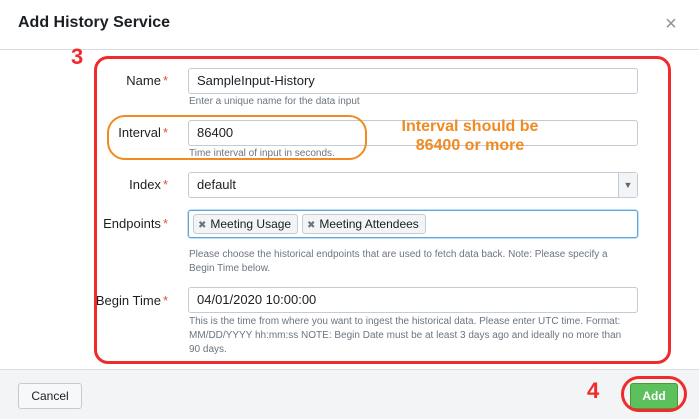 This screenshot has width=699, height=419. What do you see at coordinates (349, 25) in the screenshot?
I see `dialog-header: Add History Service ×` at bounding box center [349, 25].